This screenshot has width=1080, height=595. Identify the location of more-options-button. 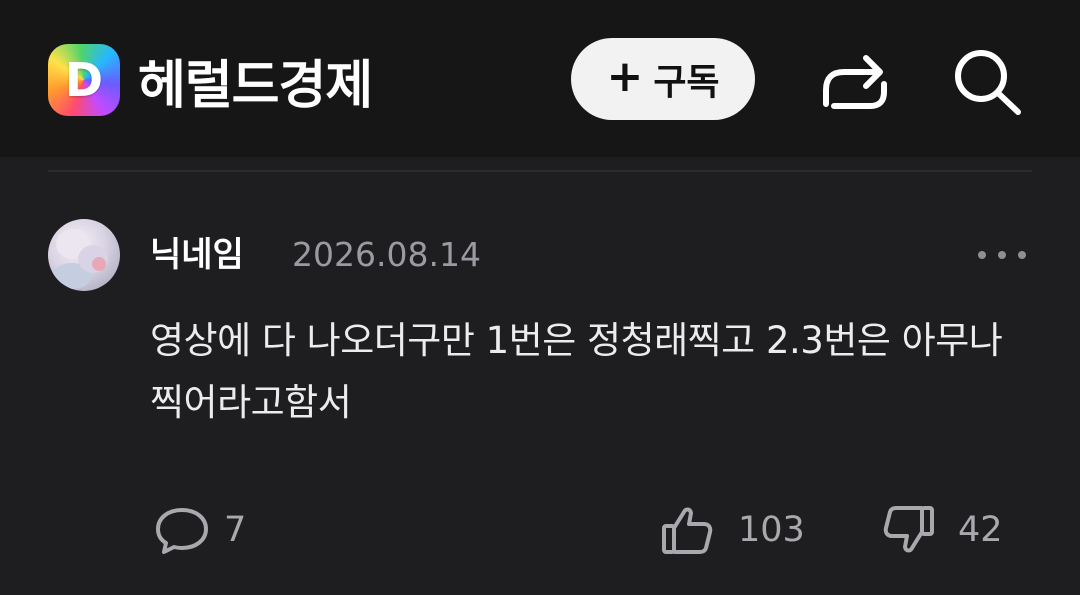
(1002, 255).